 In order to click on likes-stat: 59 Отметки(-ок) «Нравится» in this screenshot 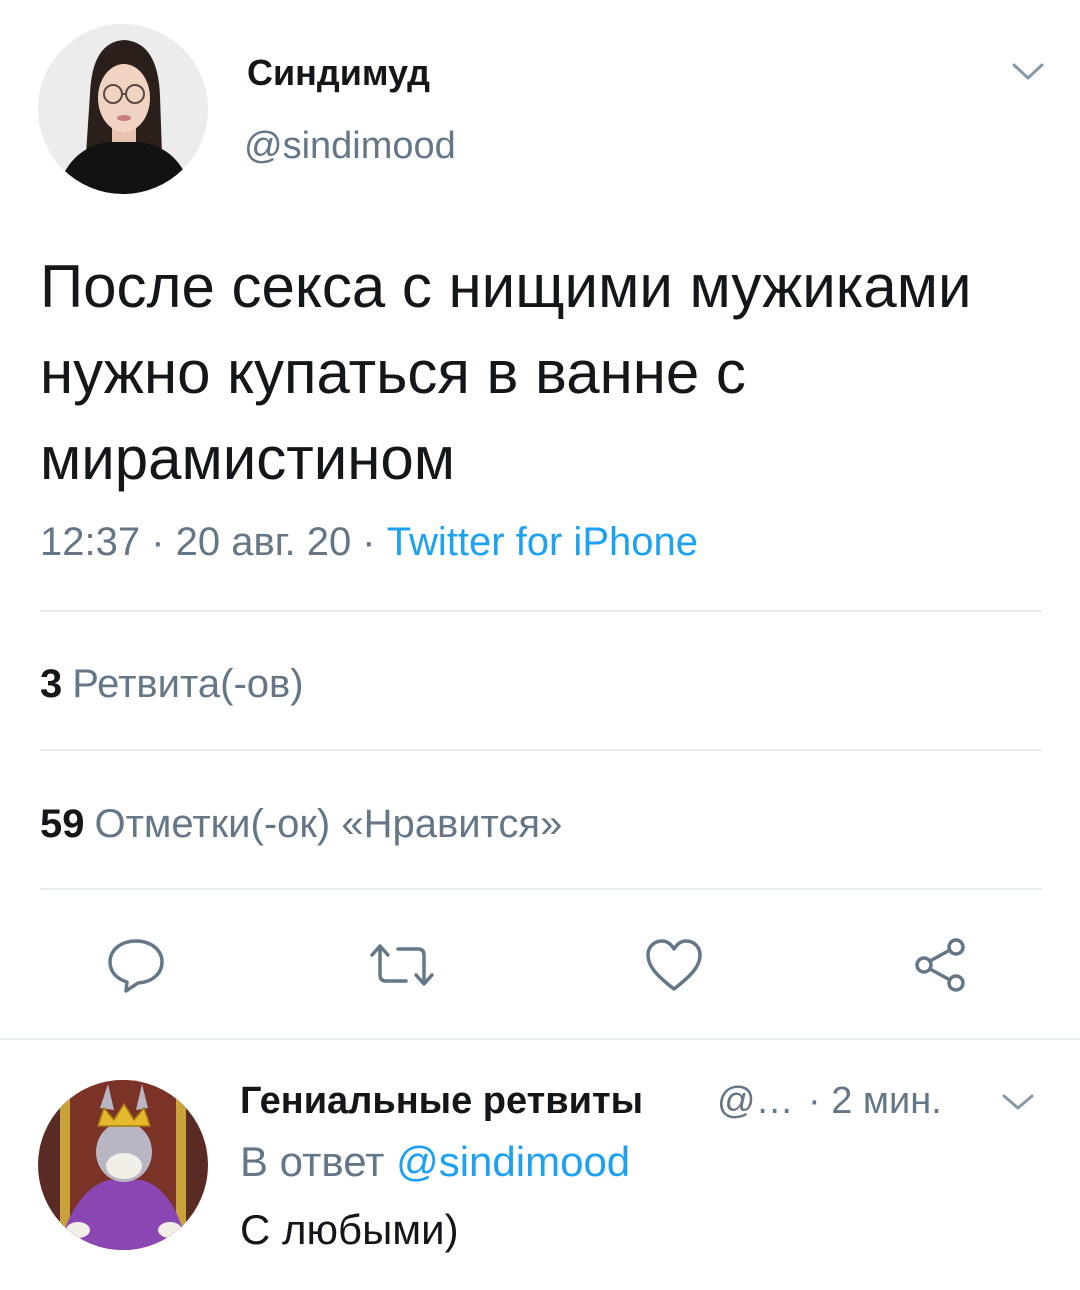, I will do `click(301, 824)`.